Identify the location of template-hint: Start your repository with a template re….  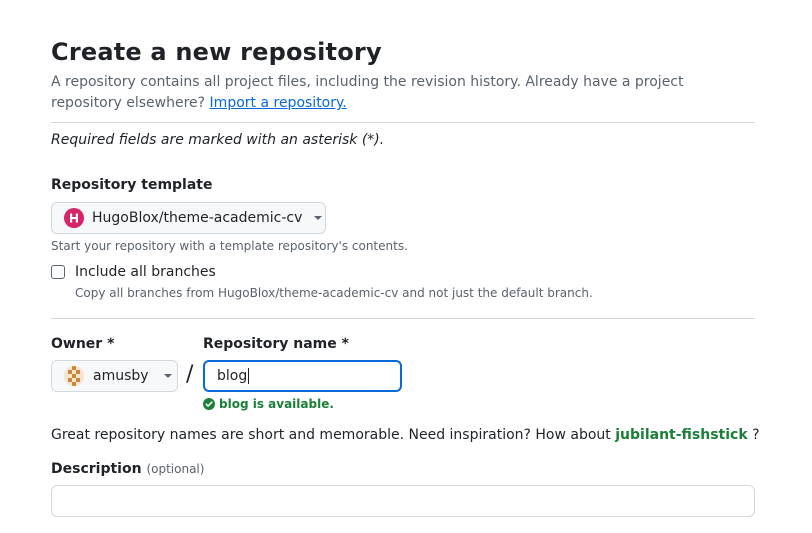
(229, 246).